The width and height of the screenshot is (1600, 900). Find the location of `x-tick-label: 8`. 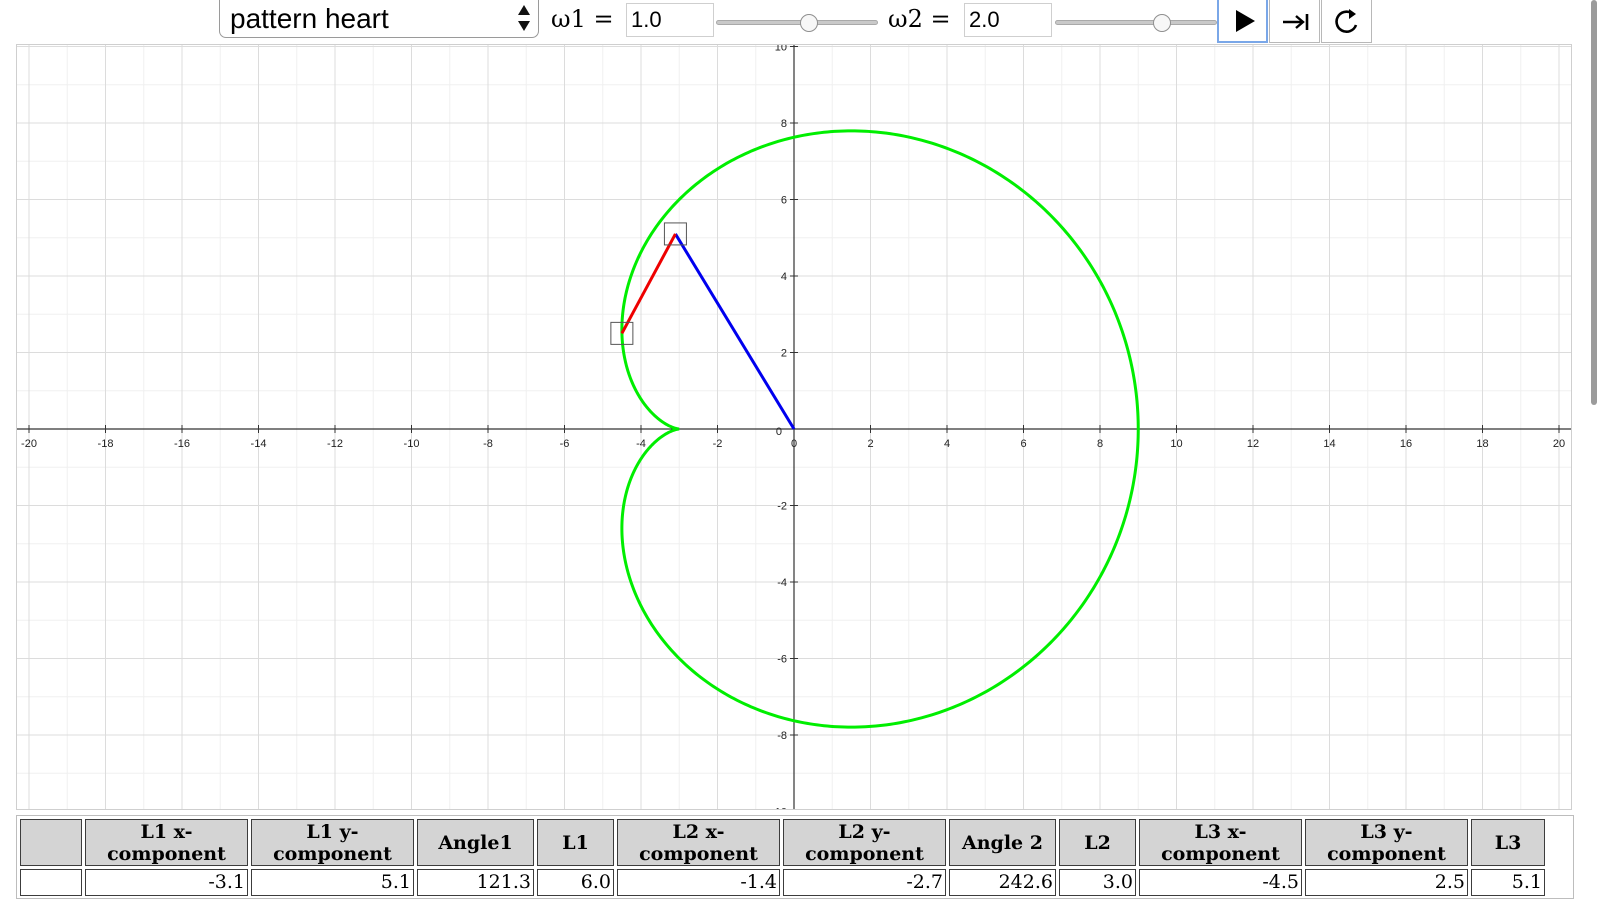

x-tick-label: 8 is located at coordinates (1100, 444).